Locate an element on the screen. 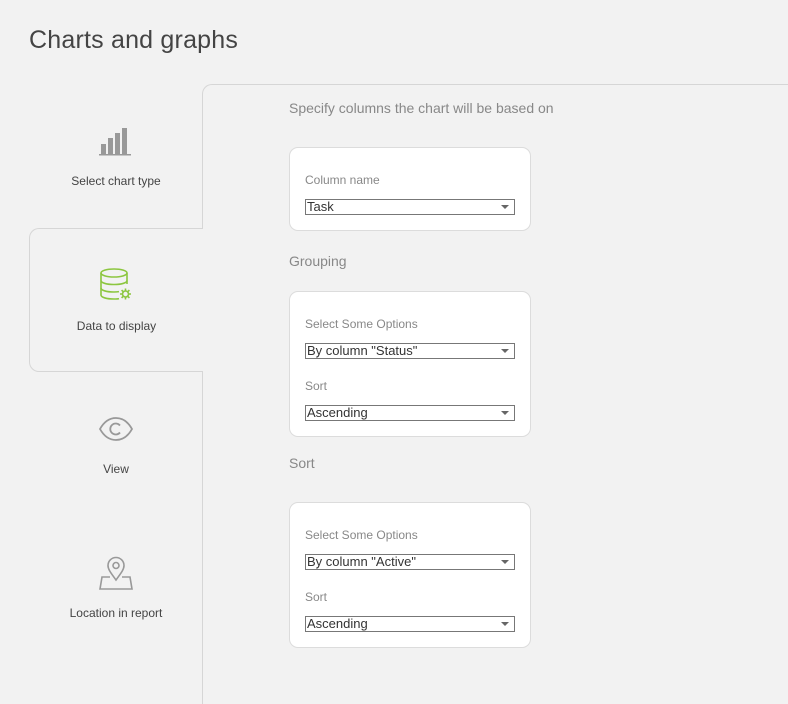 Image resolution: width=788 pixels, height=704 pixels. sort-options-value: By column "Active" is located at coordinates (361, 561).